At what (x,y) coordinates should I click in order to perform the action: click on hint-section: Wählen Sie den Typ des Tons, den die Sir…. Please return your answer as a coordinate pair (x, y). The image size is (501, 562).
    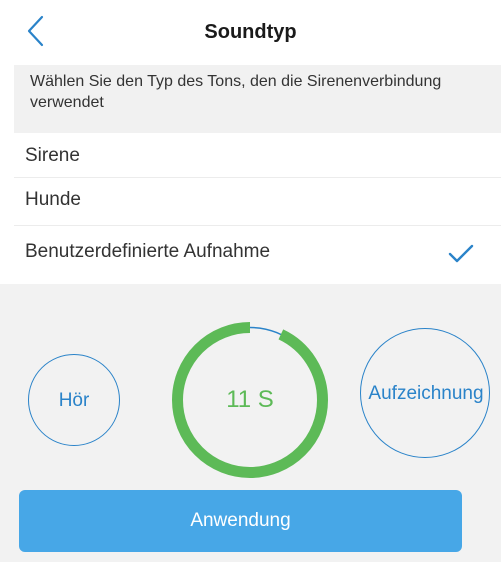
    Looking at the image, I should click on (257, 99).